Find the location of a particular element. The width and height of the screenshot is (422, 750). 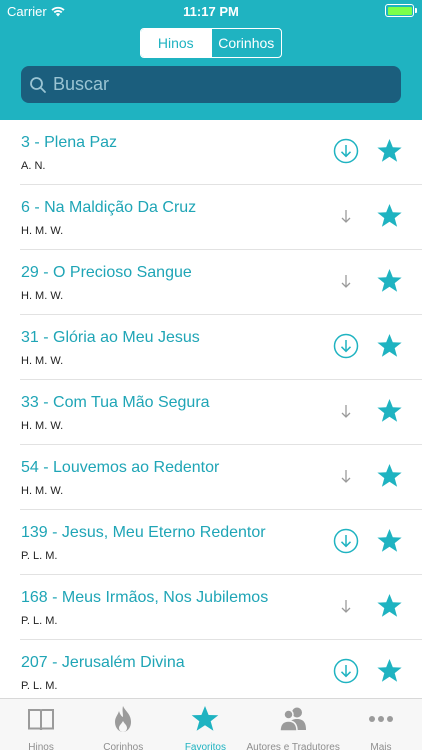

hymn-title: 6 - Na Maldição Da Cruz is located at coordinates (109, 207).